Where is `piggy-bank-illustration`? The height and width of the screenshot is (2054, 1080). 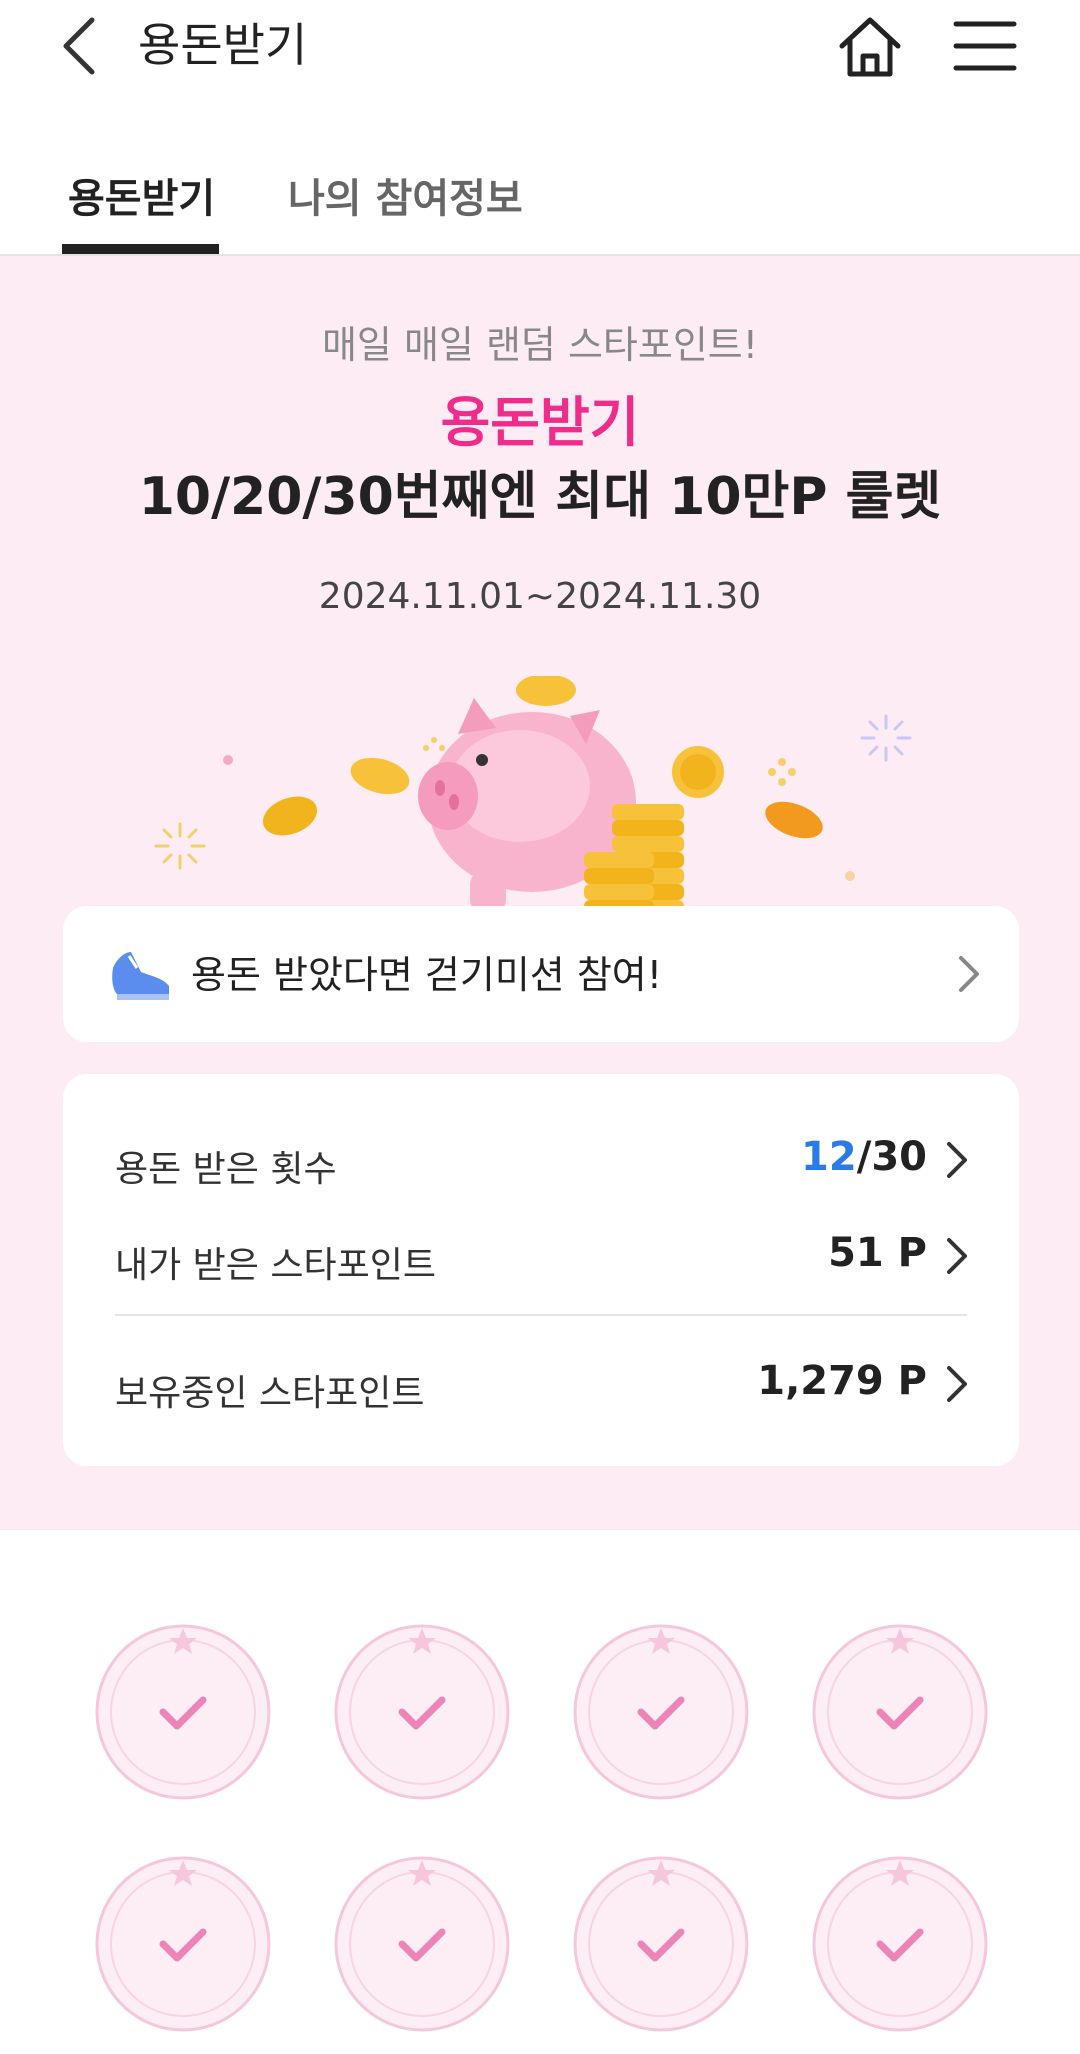
piggy-bank-illustration is located at coordinates (533, 796).